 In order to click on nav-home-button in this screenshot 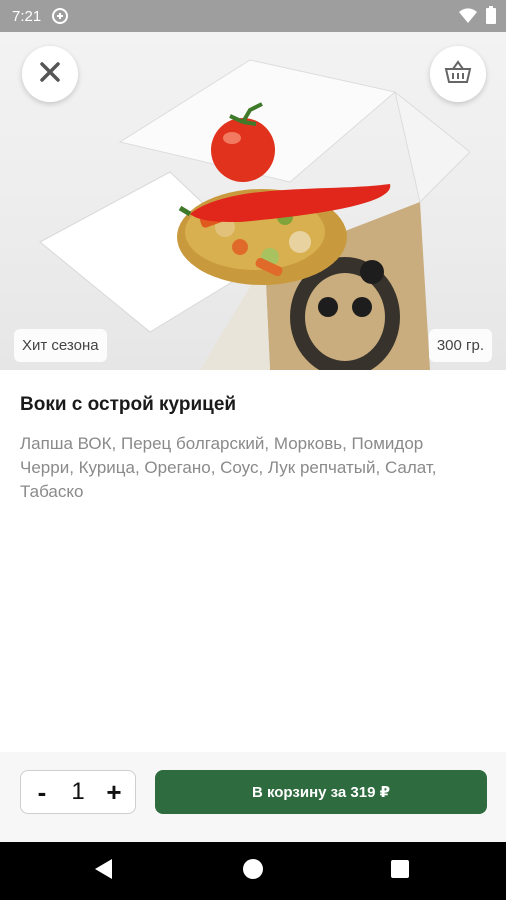, I will do `click(253, 871)`.